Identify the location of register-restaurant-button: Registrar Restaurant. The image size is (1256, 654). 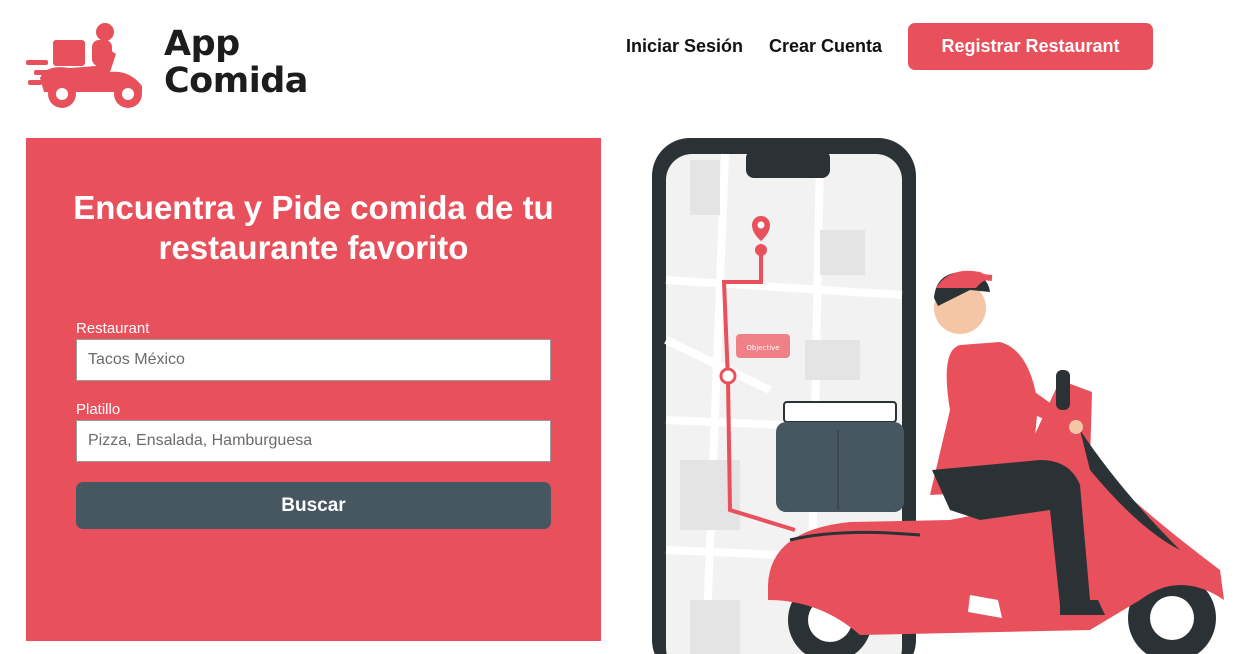
(1030, 46).